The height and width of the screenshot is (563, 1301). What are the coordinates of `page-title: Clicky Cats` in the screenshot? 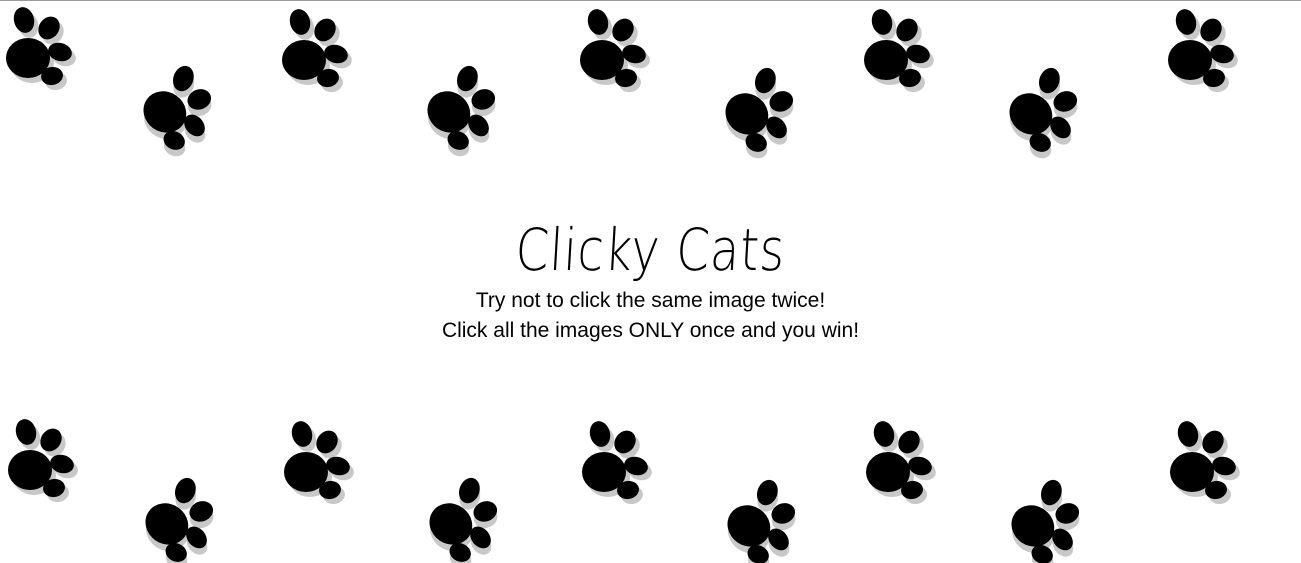 It's located at (650, 250).